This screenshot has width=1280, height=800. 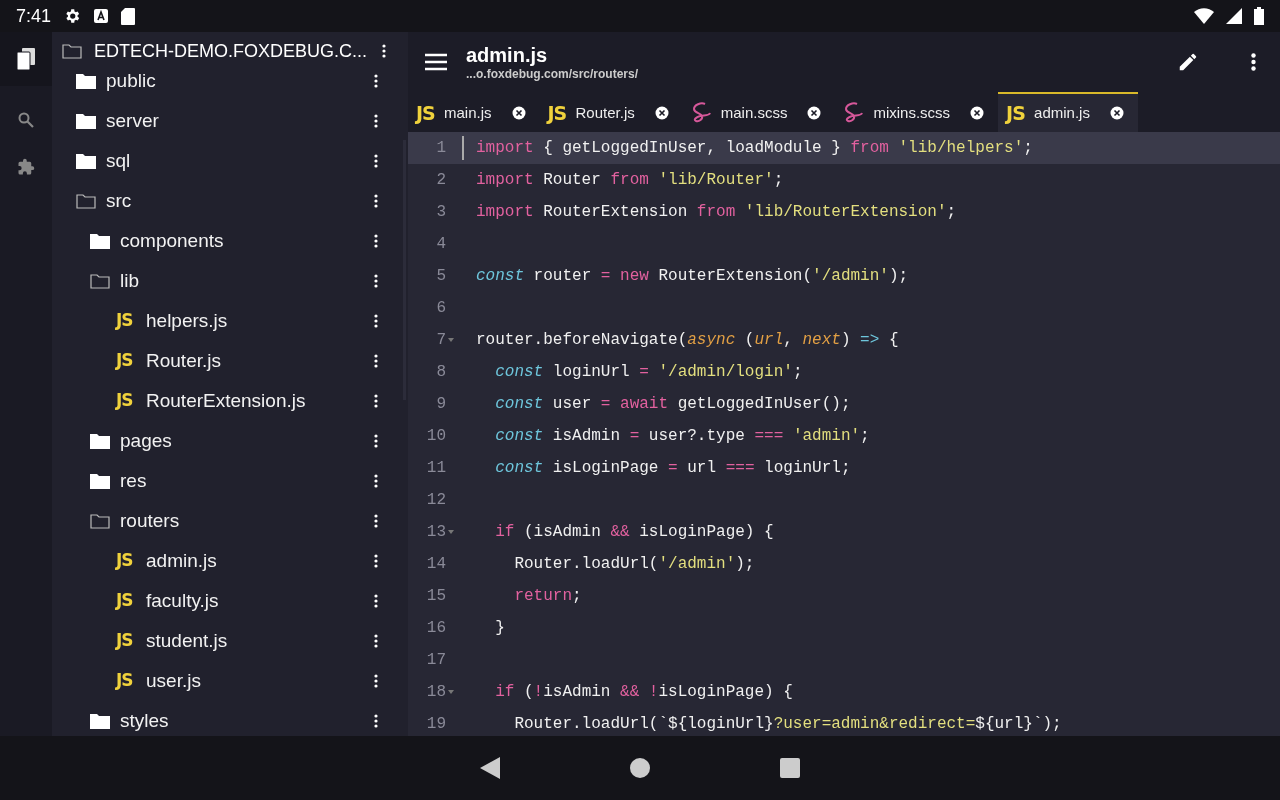 I want to click on file-item: JS student.js, so click(x=226, y=641).